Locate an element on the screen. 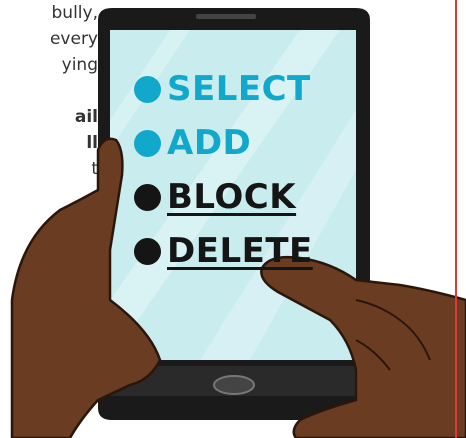 This screenshot has width=466, height=438. menu-item-add: ADD is located at coordinates (223, 143).